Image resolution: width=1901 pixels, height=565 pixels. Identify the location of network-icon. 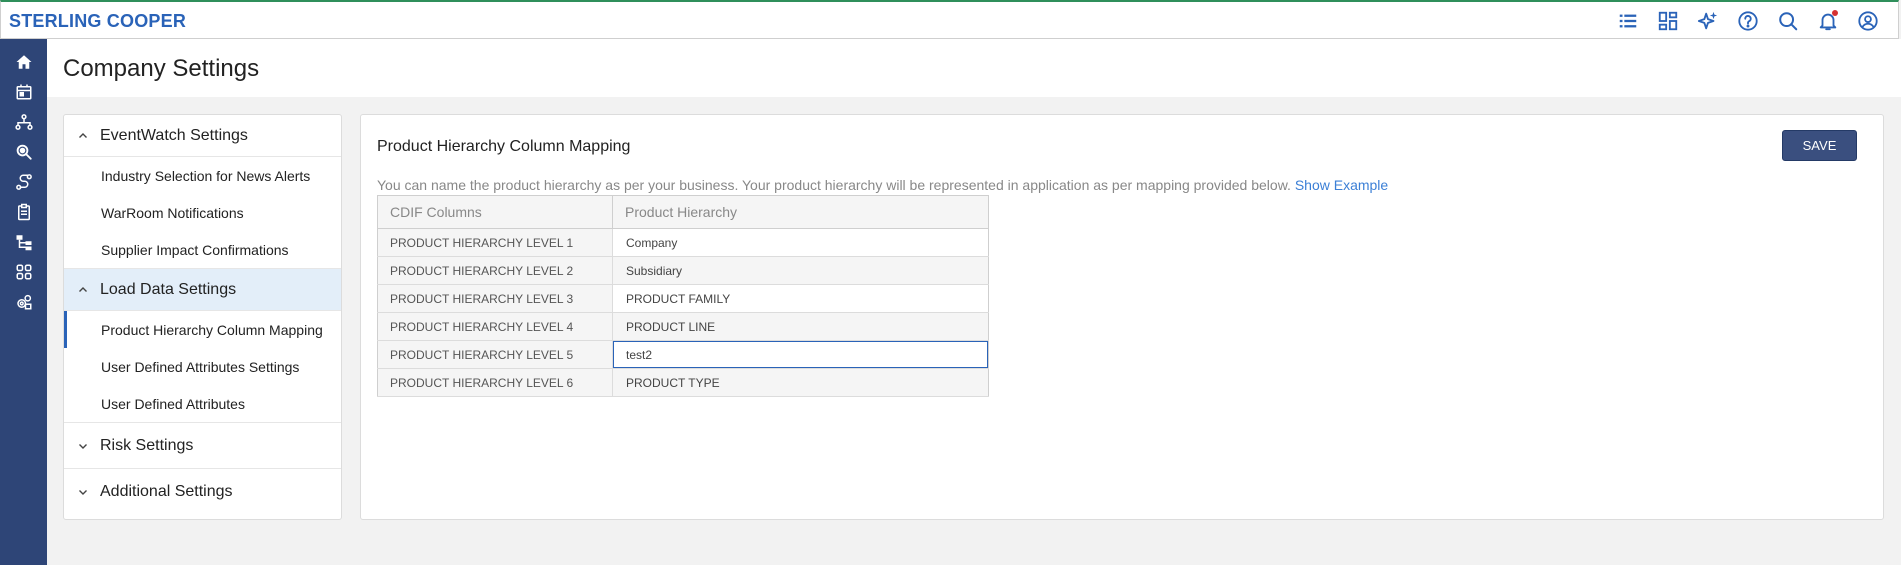
(23, 122).